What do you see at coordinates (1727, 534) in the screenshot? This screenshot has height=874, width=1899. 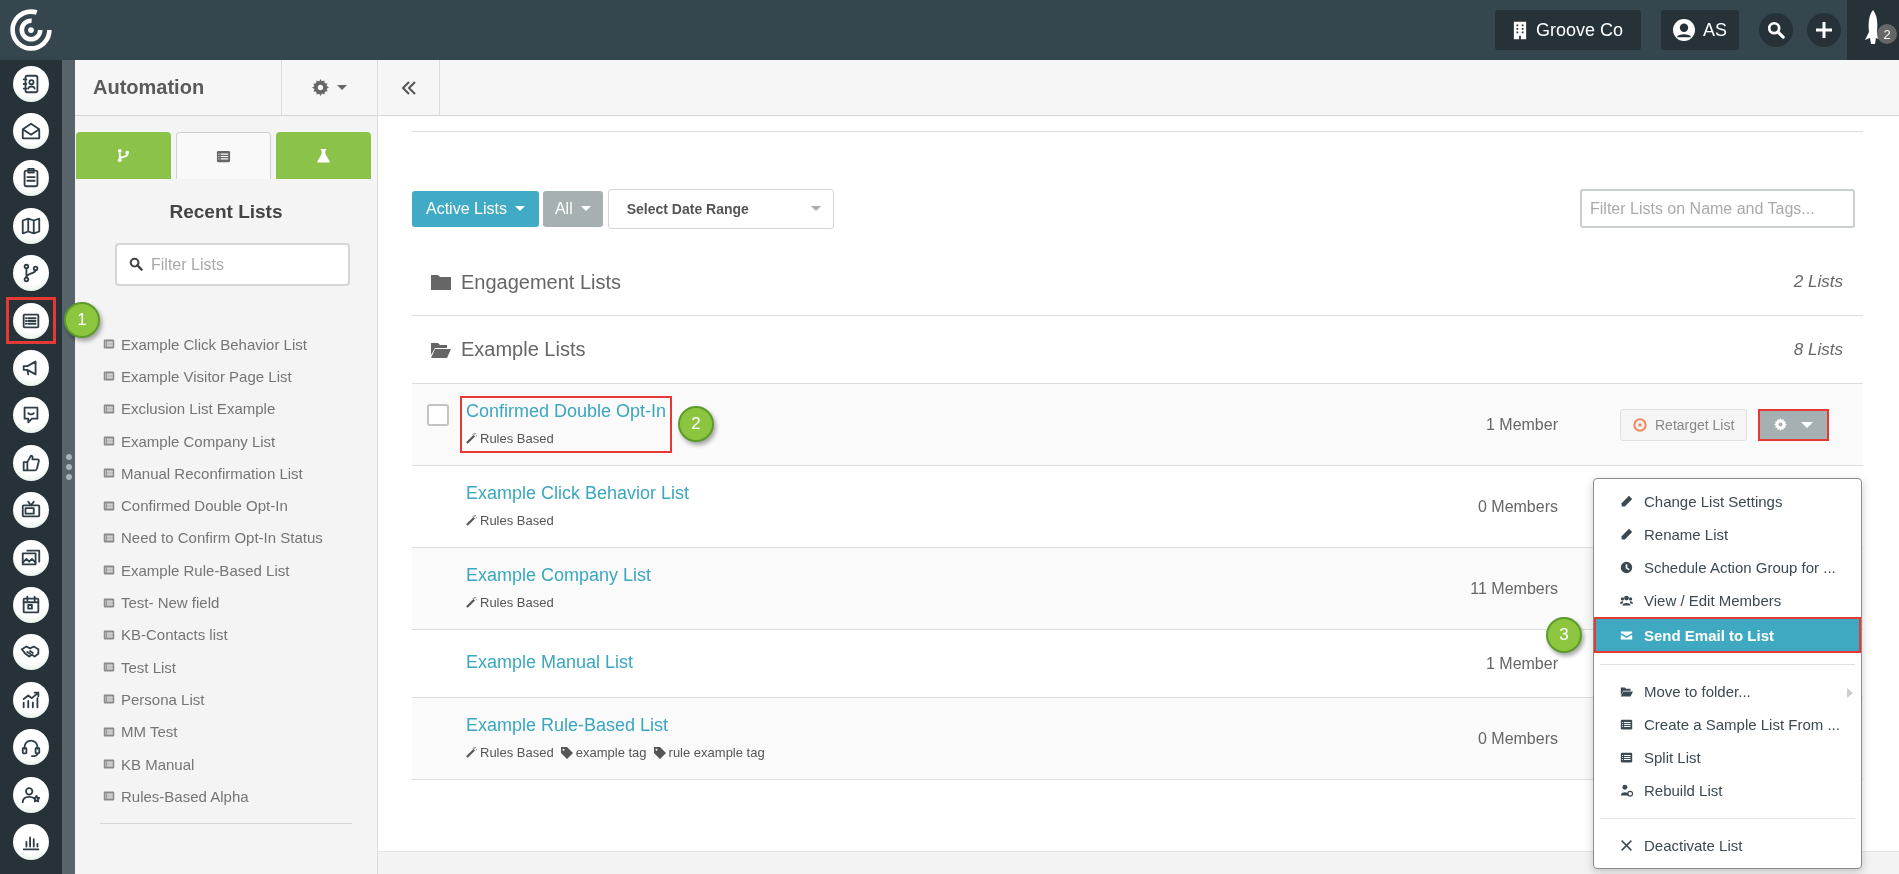 I see `menu-item: Rename List` at bounding box center [1727, 534].